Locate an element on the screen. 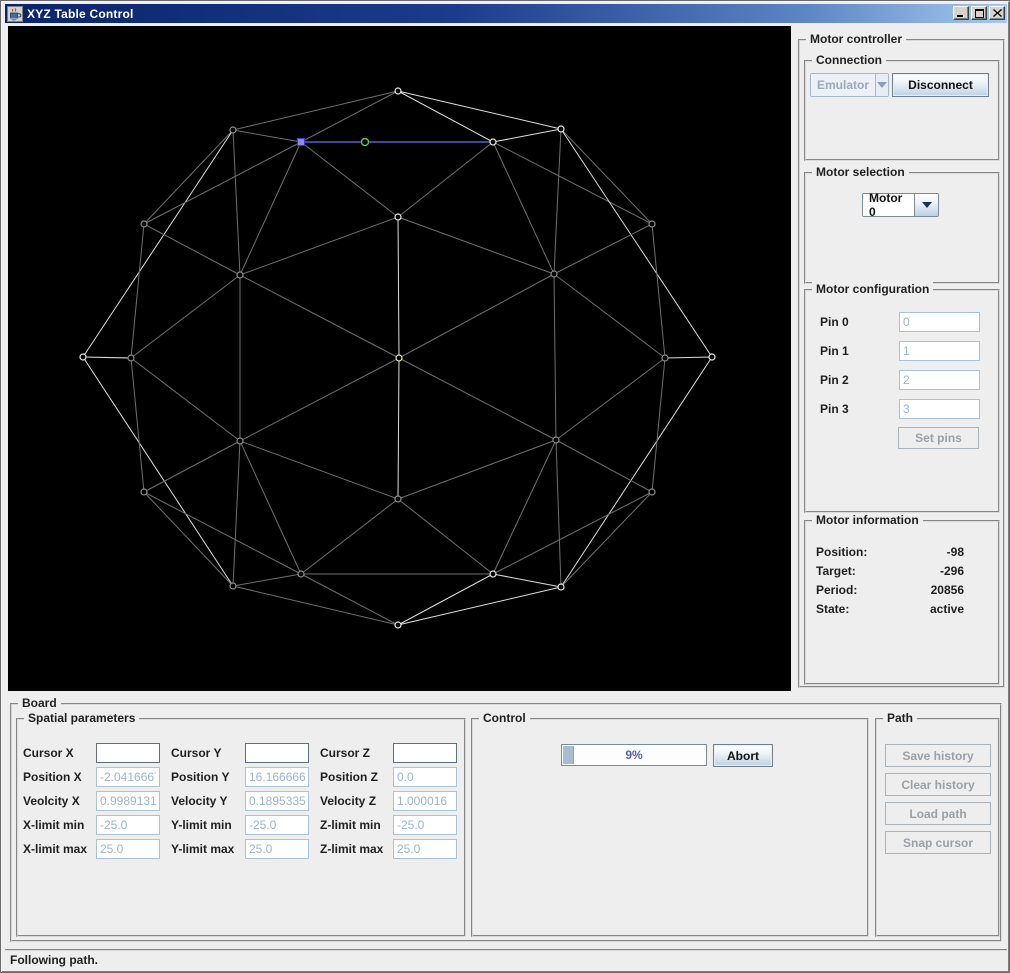 The height and width of the screenshot is (973, 1010). title-bar: XYZ Table Control is located at coordinates (506, 13).